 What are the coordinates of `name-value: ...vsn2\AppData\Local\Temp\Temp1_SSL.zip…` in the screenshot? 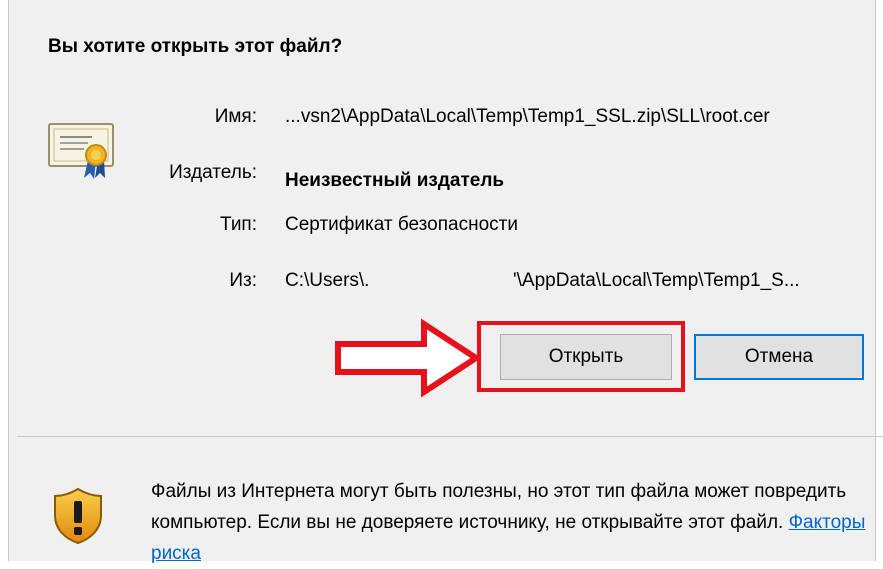 It's located at (527, 116).